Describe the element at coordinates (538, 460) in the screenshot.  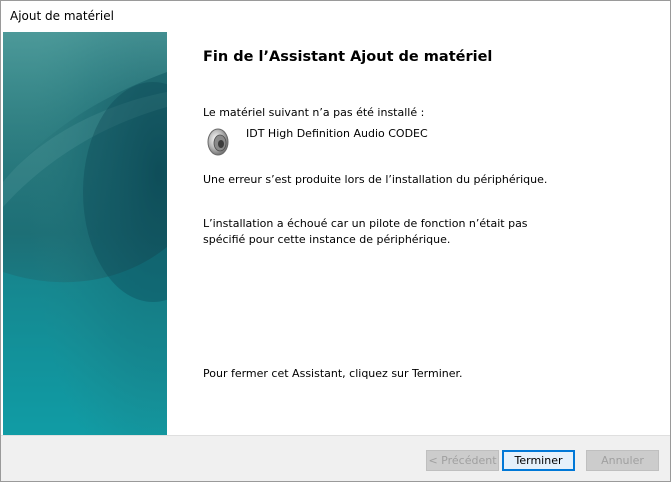
I see `finish-button: Terminer` at that location.